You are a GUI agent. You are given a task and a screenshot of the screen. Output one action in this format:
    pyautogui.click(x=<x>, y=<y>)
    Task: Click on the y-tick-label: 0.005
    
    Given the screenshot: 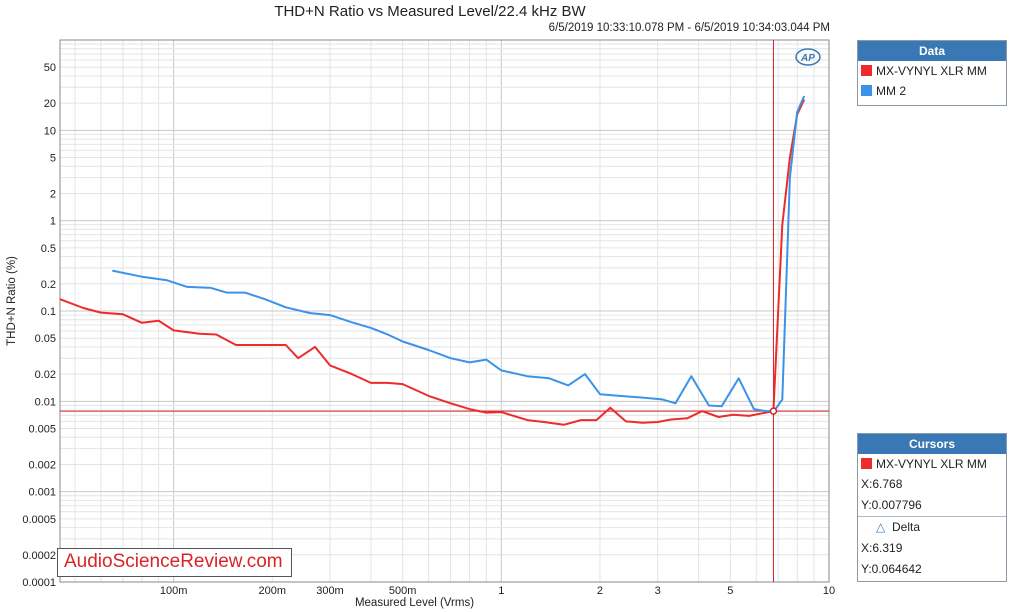 What is the action you would take?
    pyautogui.click(x=42, y=430)
    